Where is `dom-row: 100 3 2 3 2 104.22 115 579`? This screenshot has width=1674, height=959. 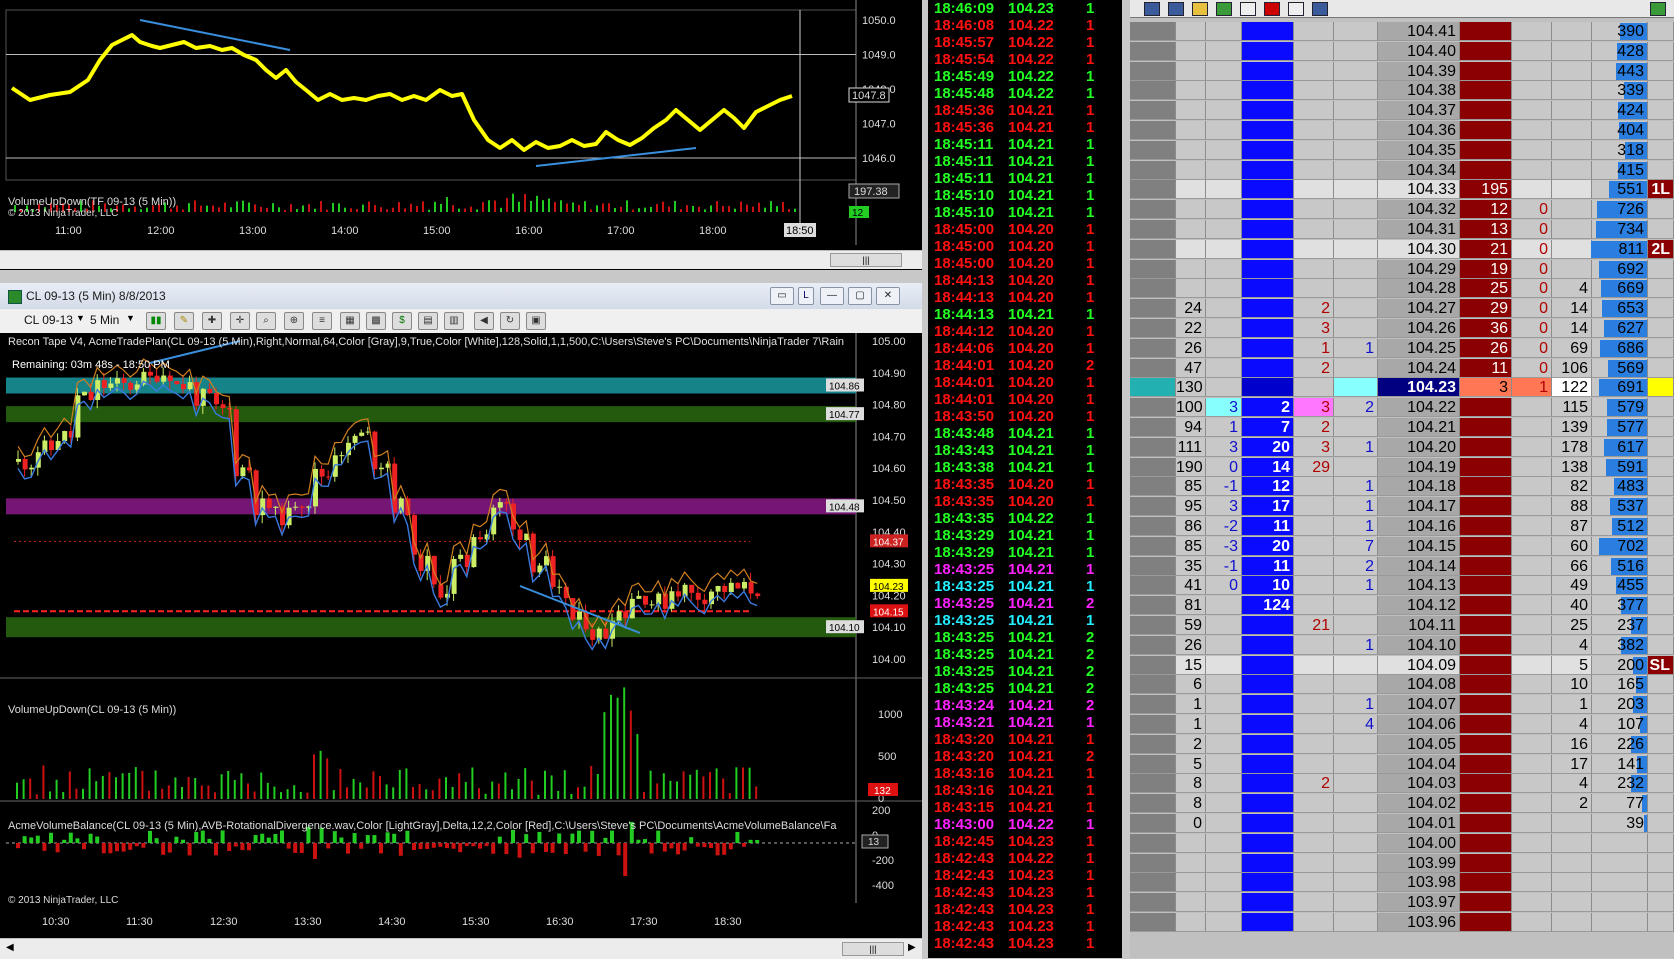
dom-row: 100 3 2 3 2 104.22 115 579 is located at coordinates (1402, 408).